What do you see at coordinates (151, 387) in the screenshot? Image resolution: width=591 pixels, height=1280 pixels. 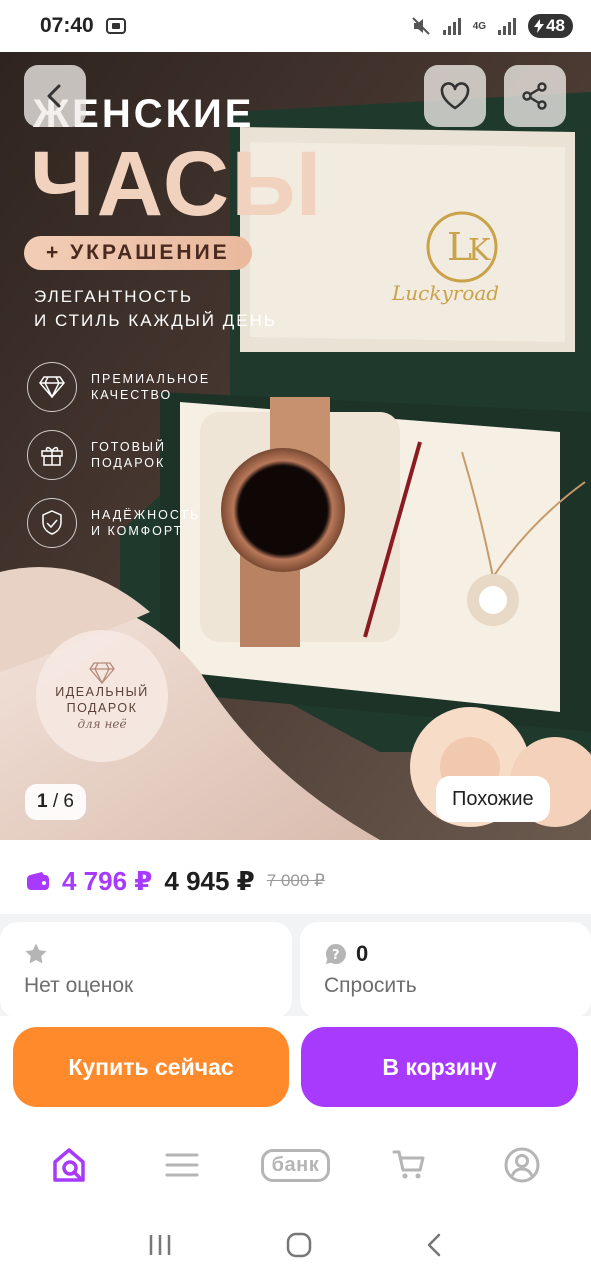 I see `feature-text: ПРЕМИАЛЬНОЕ КАЧЕСТВО` at bounding box center [151, 387].